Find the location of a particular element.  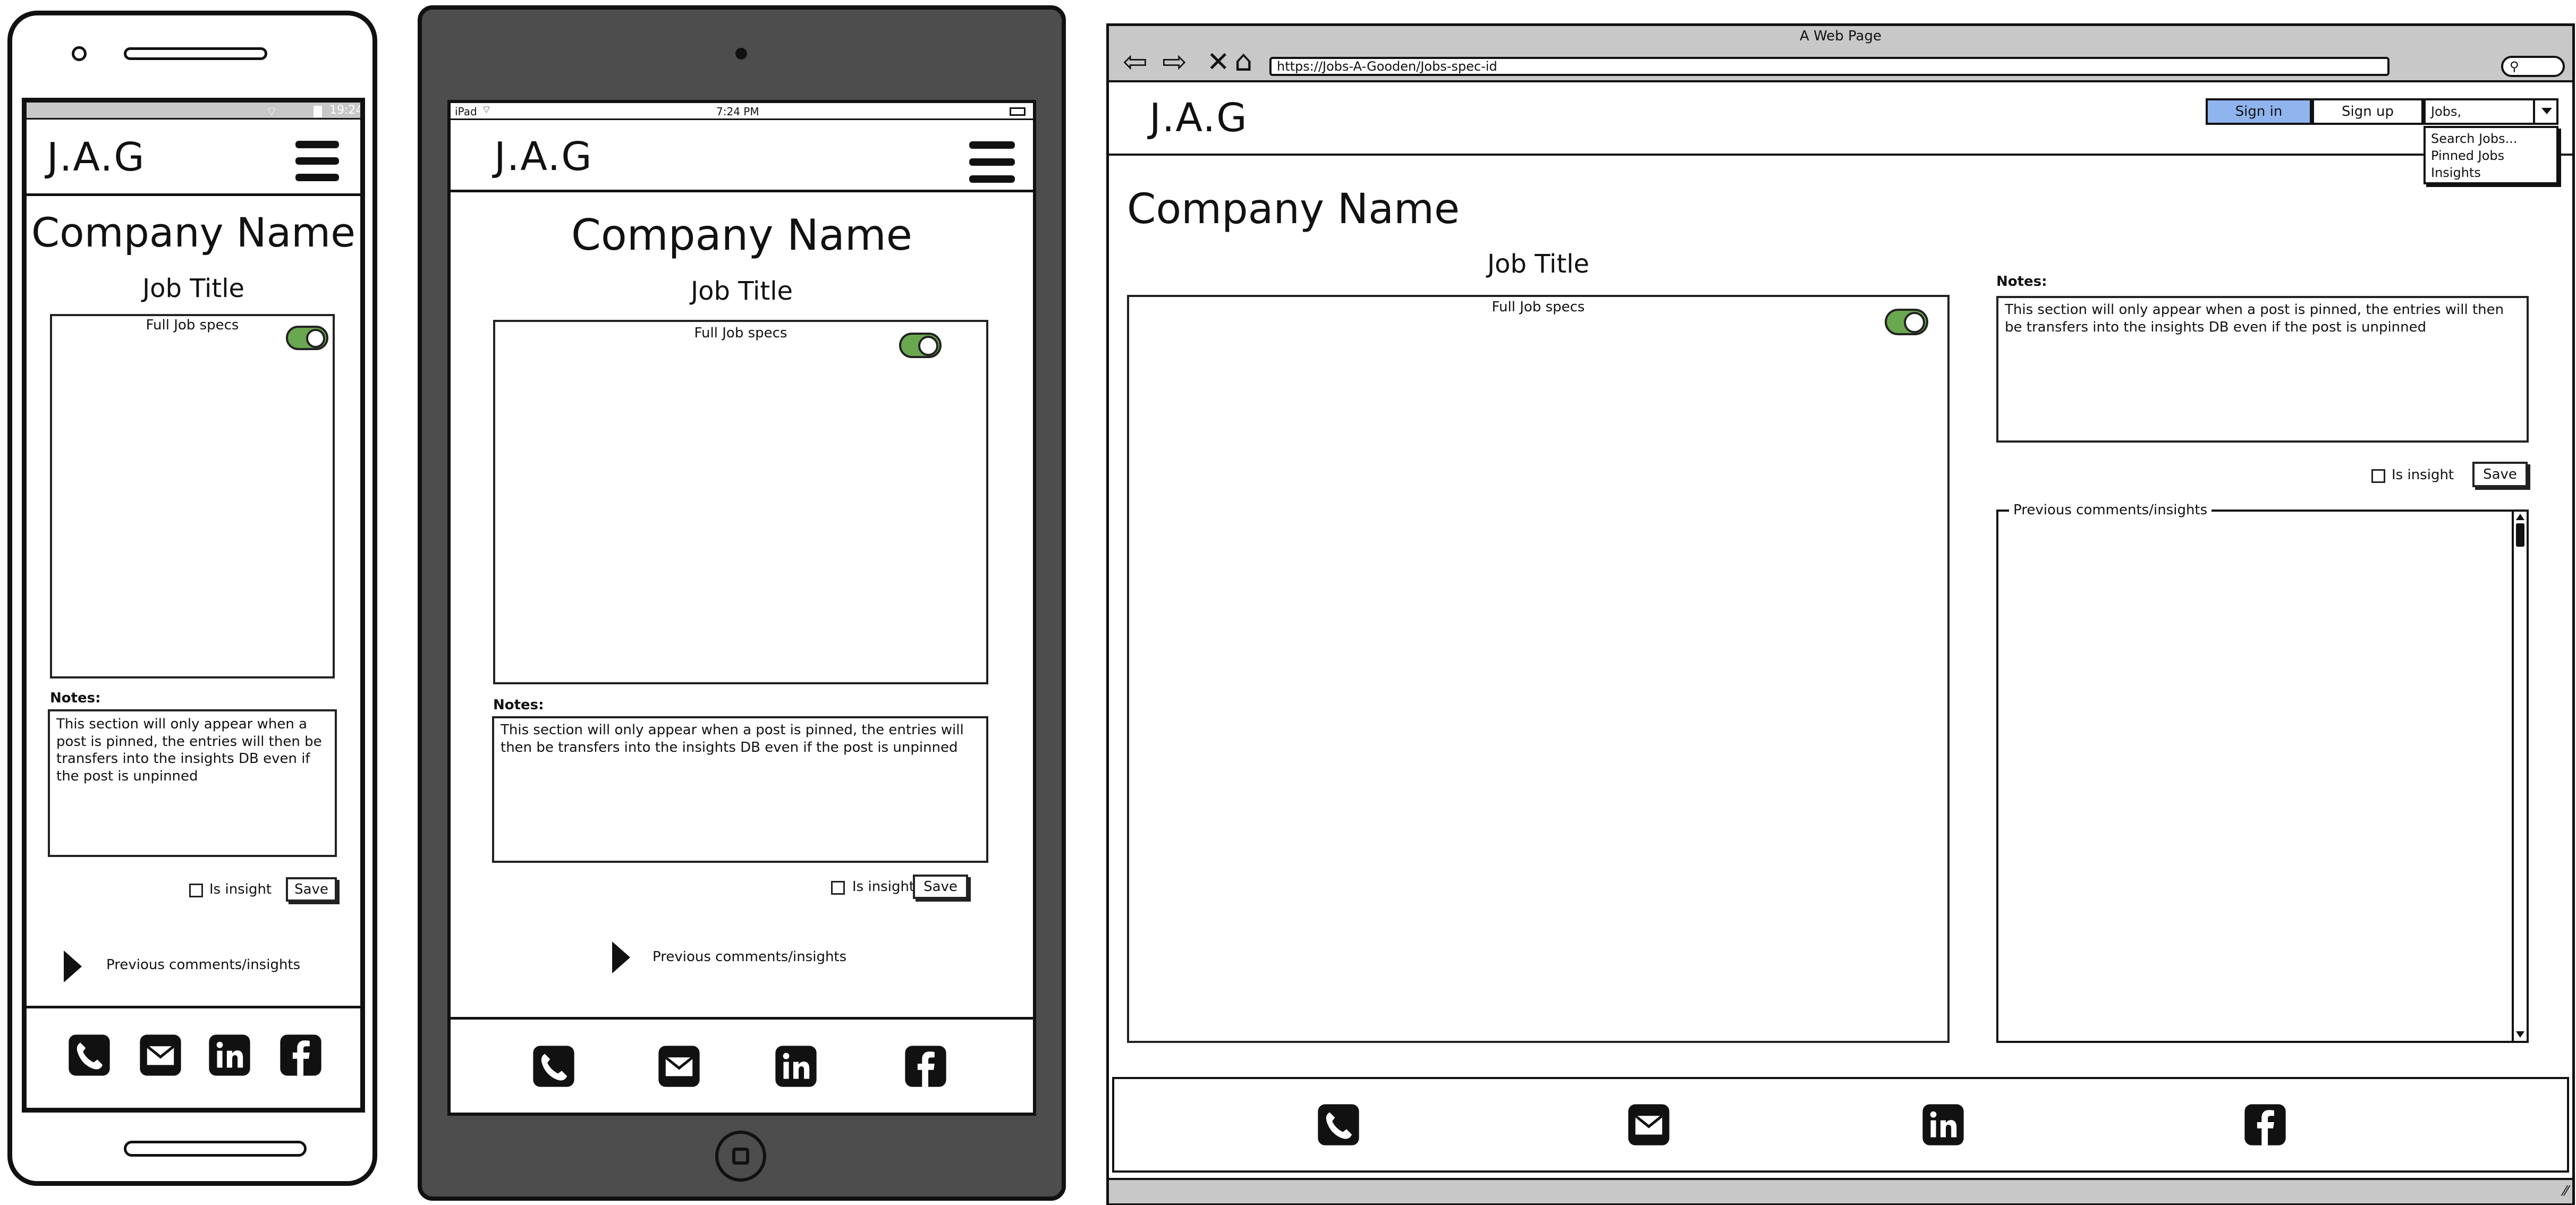

scroll-thumb is located at coordinates (2520, 535).